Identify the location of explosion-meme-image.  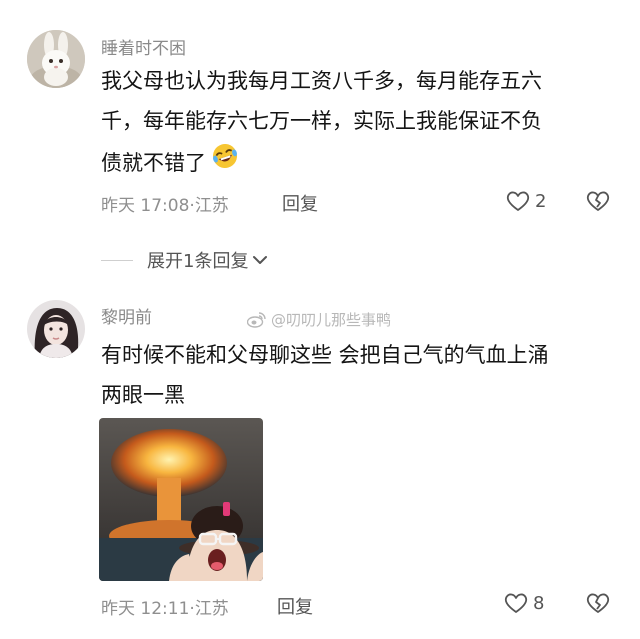
(181, 499).